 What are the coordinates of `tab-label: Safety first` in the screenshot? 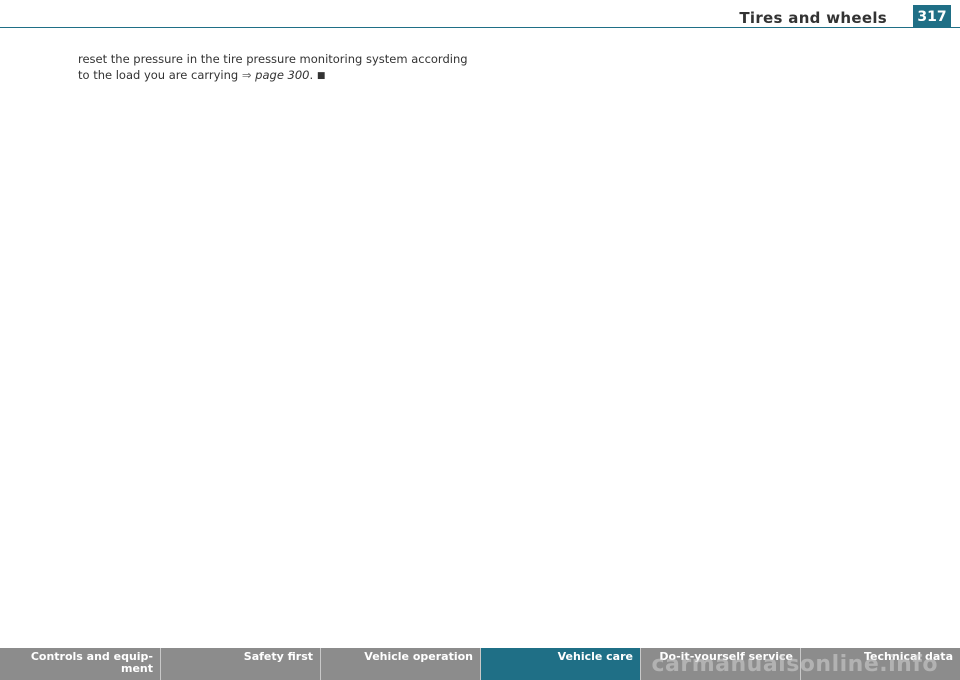 It's located at (278, 656).